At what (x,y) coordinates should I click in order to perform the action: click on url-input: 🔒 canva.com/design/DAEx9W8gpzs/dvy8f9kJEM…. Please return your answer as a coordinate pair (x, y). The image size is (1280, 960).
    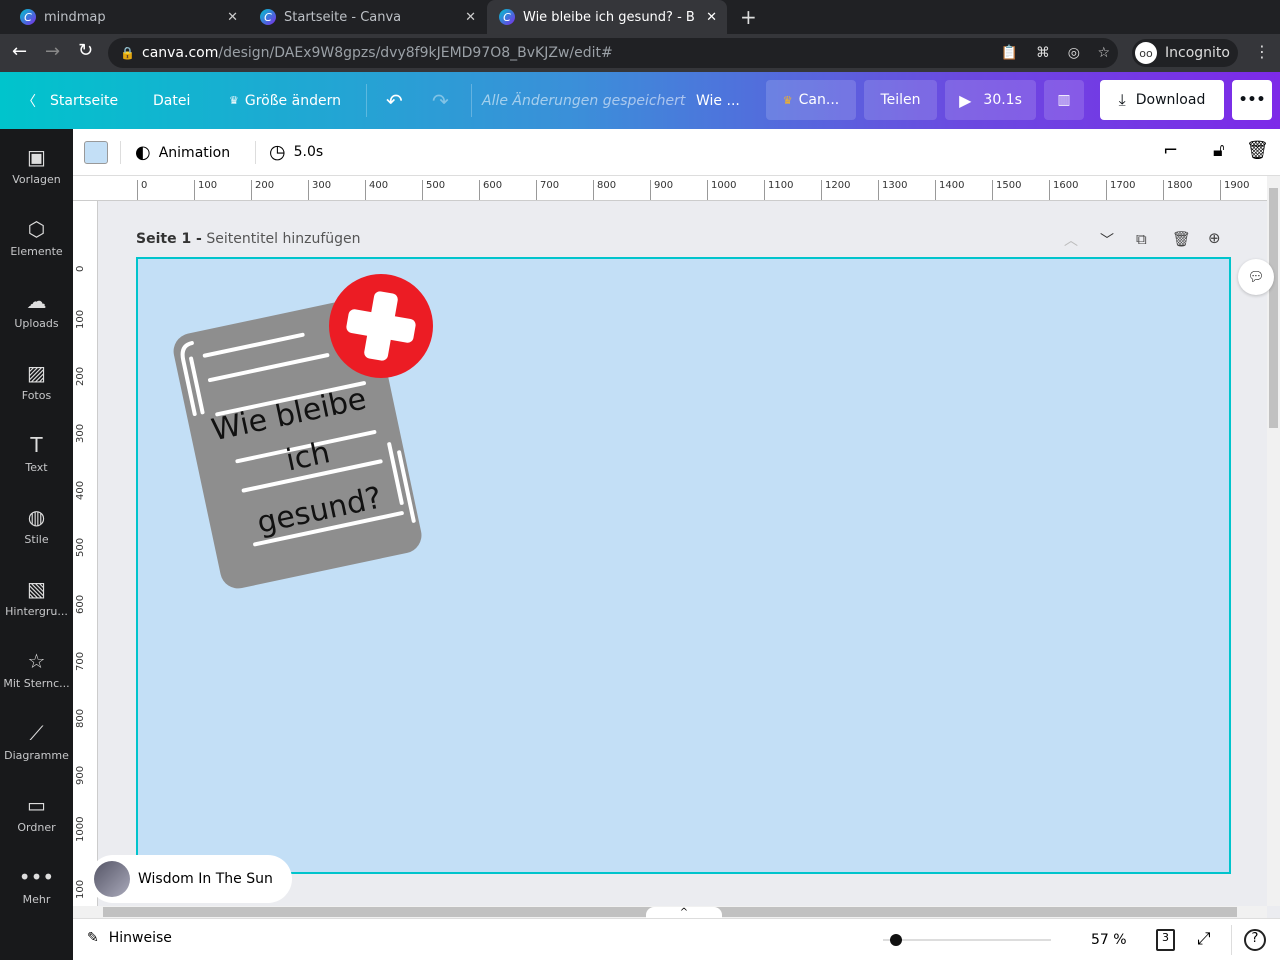
    Looking at the image, I should click on (613, 53).